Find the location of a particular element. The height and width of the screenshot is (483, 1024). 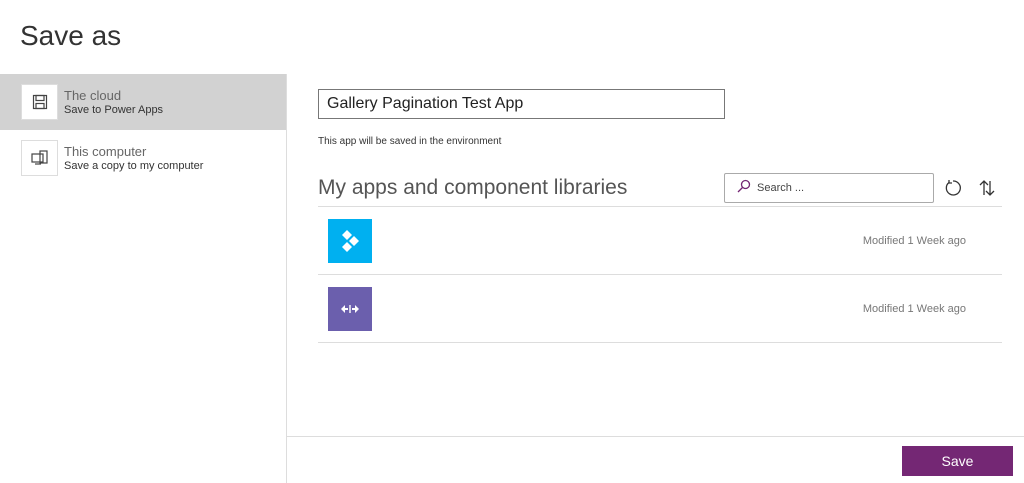

split-arrows-icon is located at coordinates (350, 308).